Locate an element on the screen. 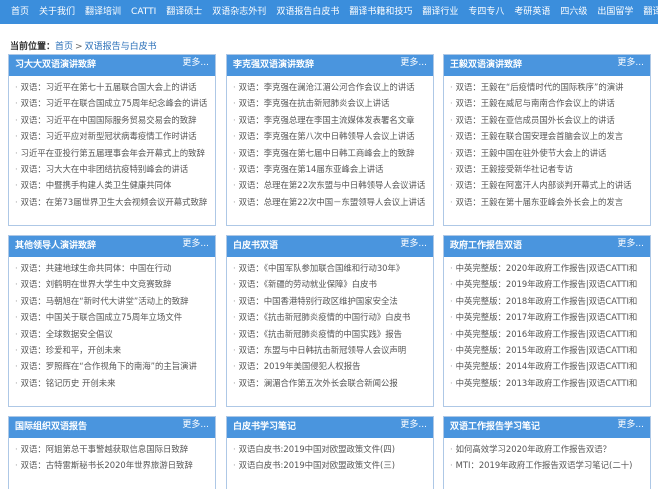  list-item: · 中英完整版：2018年政府工作报告|双语CATTI和 is located at coordinates (547, 301).